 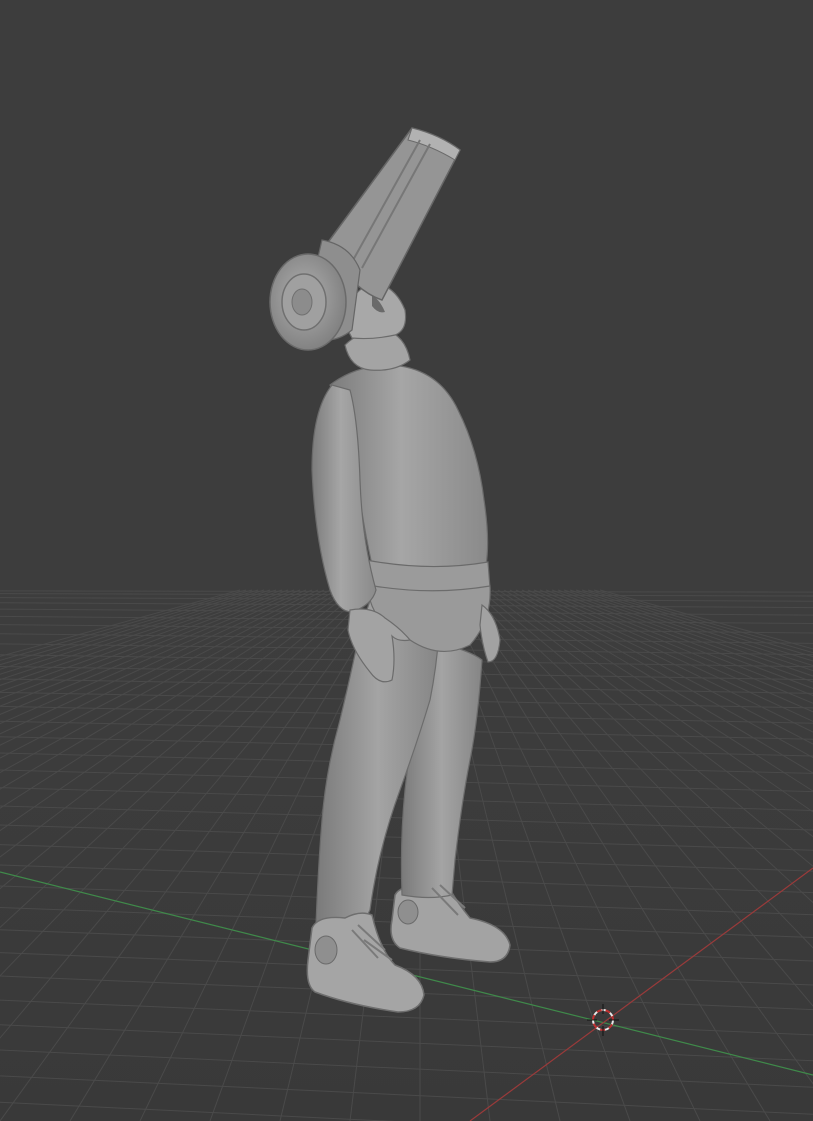 What do you see at coordinates (641, 994) in the screenshot?
I see `x-axis-line` at bounding box center [641, 994].